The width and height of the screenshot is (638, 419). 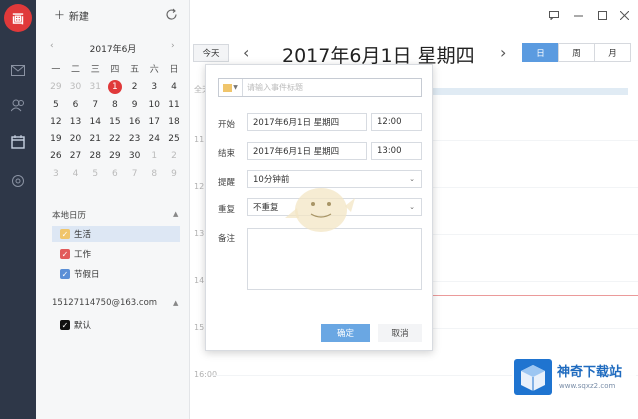 I want to click on day-cell: 18, so click(x=174, y=122).